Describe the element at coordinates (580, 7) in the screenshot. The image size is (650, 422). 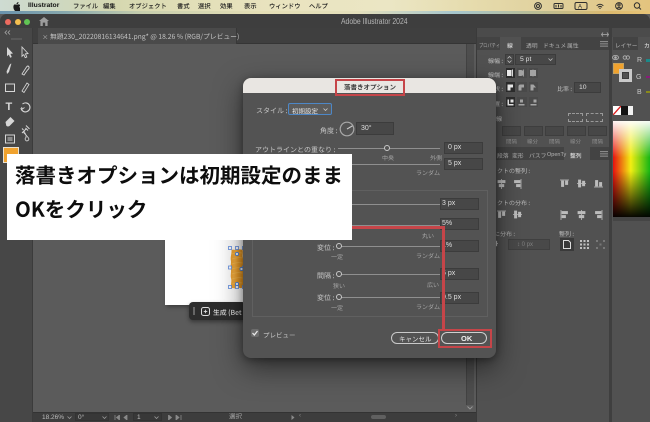
I see `svg-text: A` at that location.